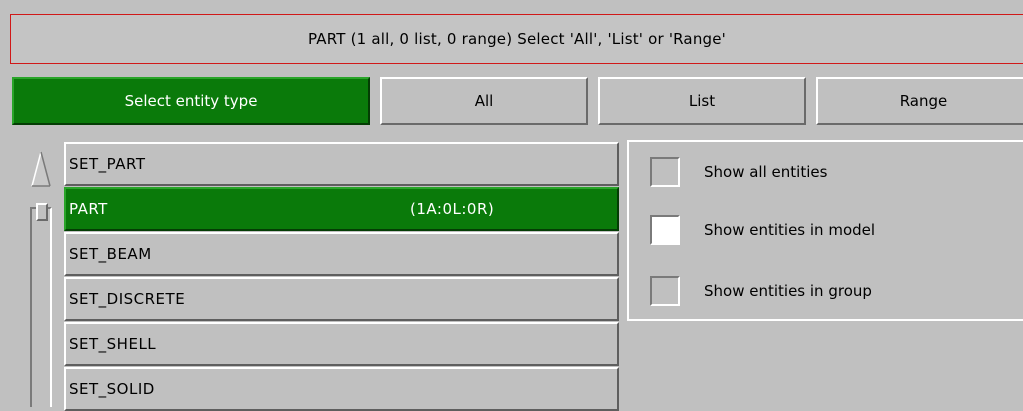 The width and height of the screenshot is (1023, 411). I want to click on select-entity-type-button: Select entity type, so click(191, 101).